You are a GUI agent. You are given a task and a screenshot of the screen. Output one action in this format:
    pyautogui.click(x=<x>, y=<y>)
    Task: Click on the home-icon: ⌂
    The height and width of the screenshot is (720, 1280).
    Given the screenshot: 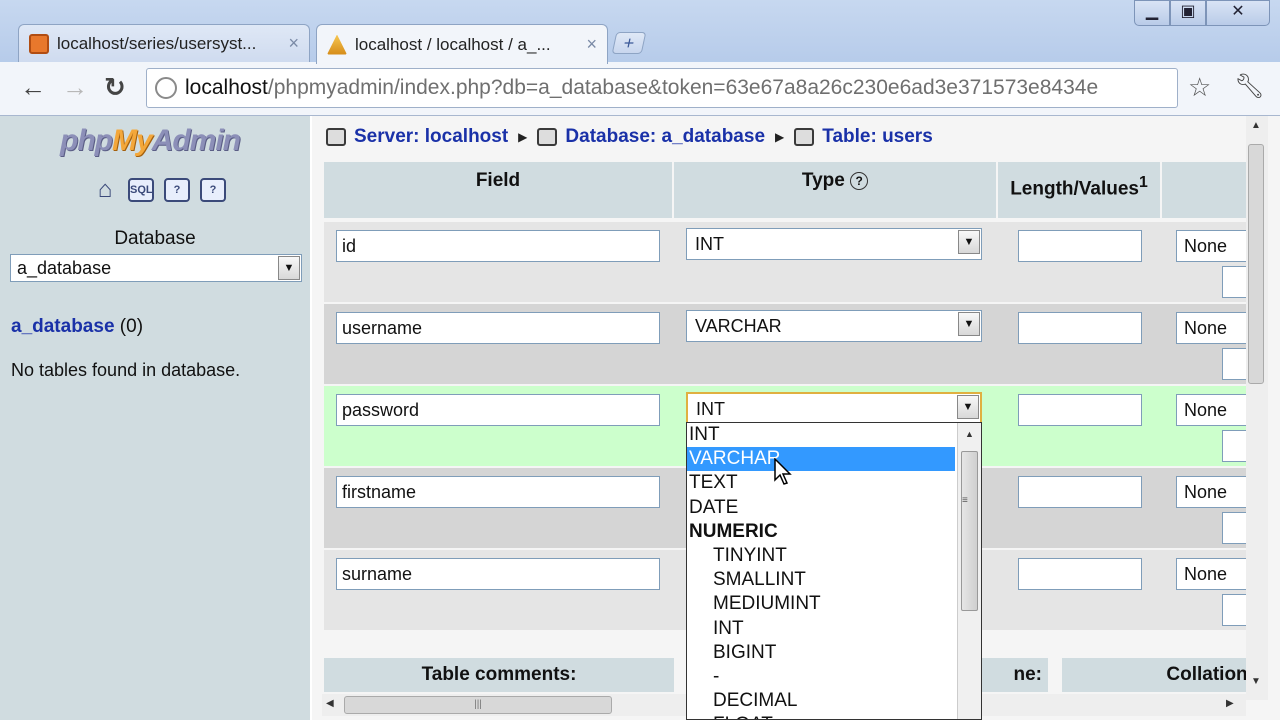 What is the action you would take?
    pyautogui.click(x=105, y=190)
    